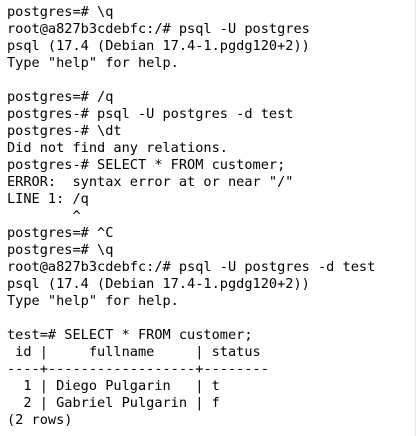 This screenshot has height=436, width=416. Describe the element at coordinates (134, 352) in the screenshot. I see `terminal-line: id | fullname | status` at that location.